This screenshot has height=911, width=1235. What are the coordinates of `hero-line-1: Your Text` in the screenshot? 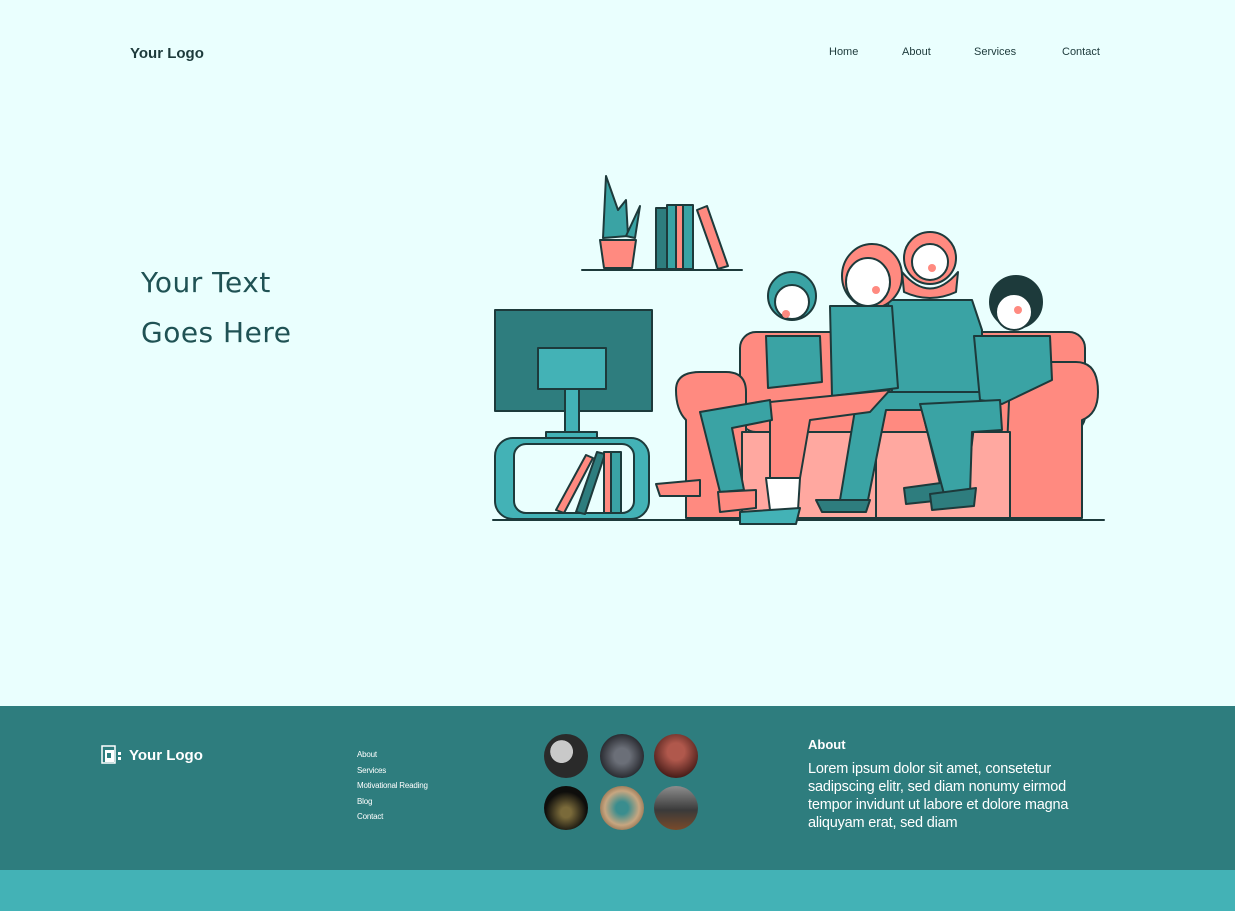 It's located at (206, 282).